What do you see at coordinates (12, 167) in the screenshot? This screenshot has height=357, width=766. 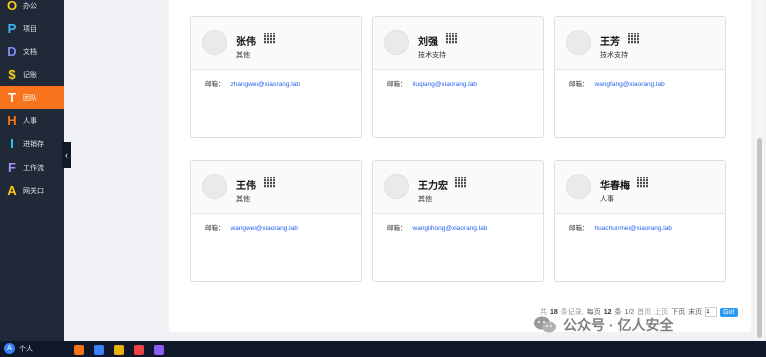 I see `workflow-icon: F` at bounding box center [12, 167].